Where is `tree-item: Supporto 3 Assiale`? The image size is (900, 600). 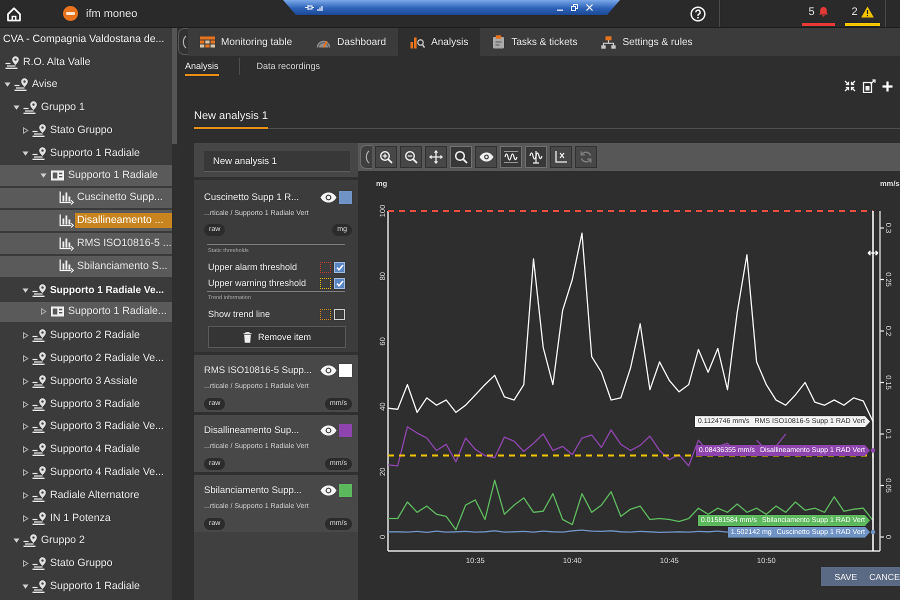 tree-item: Supporto 3 Assiale is located at coordinates (86, 381).